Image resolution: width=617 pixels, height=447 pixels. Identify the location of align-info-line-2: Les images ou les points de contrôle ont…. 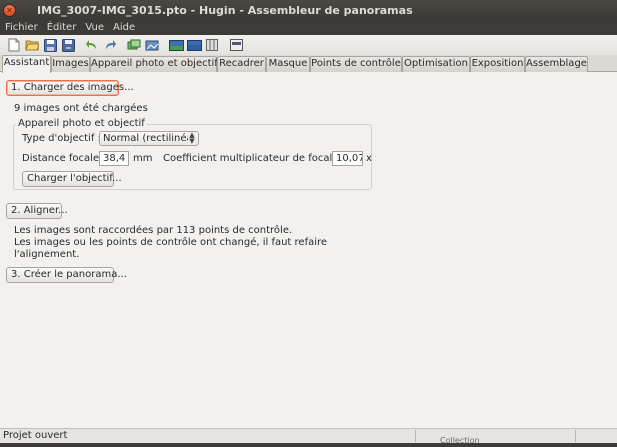
(171, 242).